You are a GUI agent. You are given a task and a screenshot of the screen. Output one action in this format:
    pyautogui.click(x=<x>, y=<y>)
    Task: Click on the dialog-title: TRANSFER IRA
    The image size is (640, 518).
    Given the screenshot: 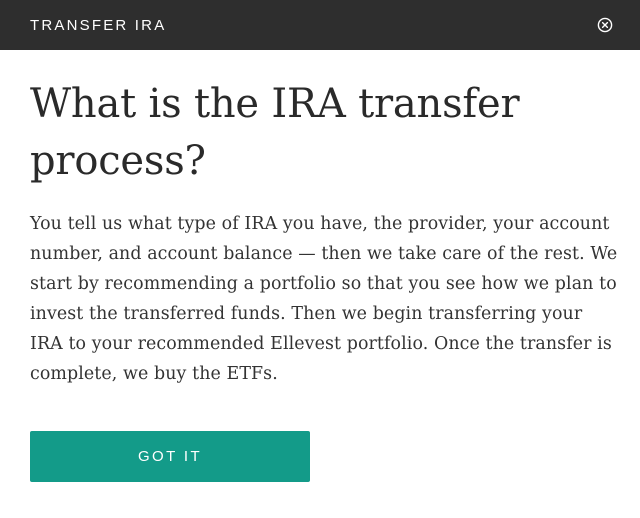 What is the action you would take?
    pyautogui.click(x=98, y=25)
    